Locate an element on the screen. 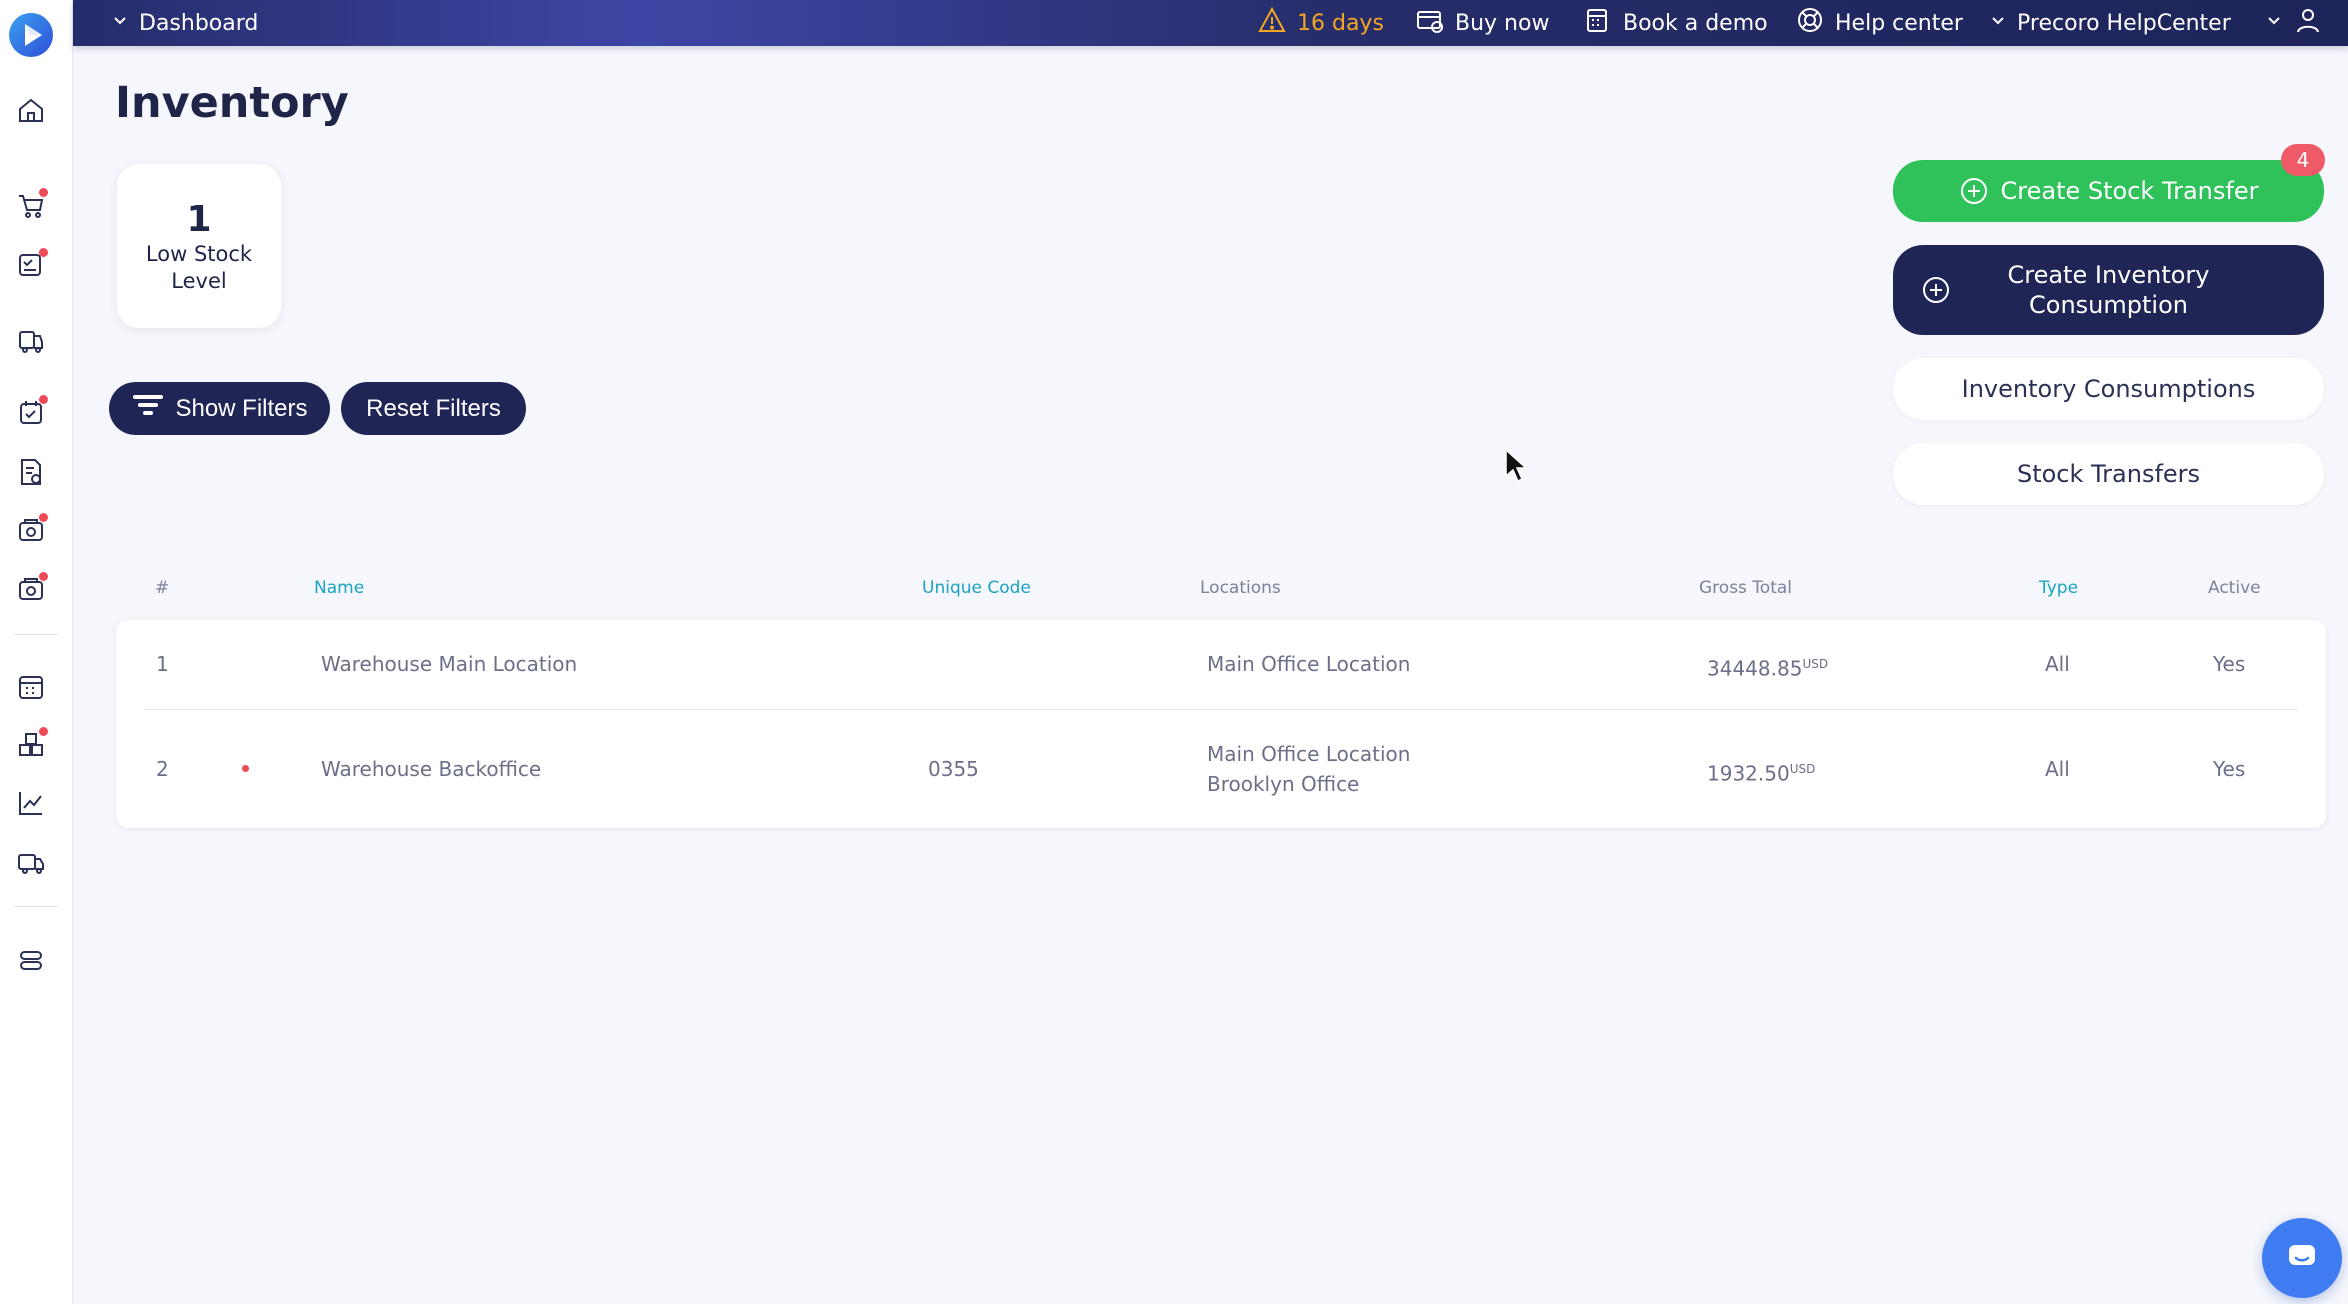 This screenshot has height=1304, width=2348. payments-icon is located at coordinates (31, 589).